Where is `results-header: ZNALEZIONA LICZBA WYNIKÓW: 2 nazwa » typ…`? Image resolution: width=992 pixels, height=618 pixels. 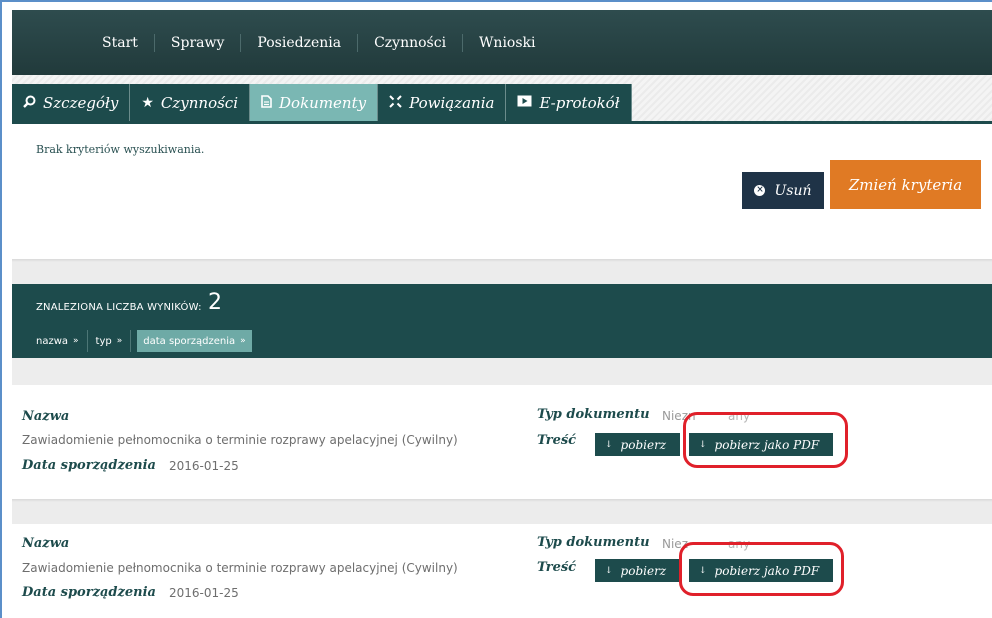 results-header: ZNALEZIONA LICZBA WYNIKÓW: 2 nazwa » typ… is located at coordinates (502, 321).